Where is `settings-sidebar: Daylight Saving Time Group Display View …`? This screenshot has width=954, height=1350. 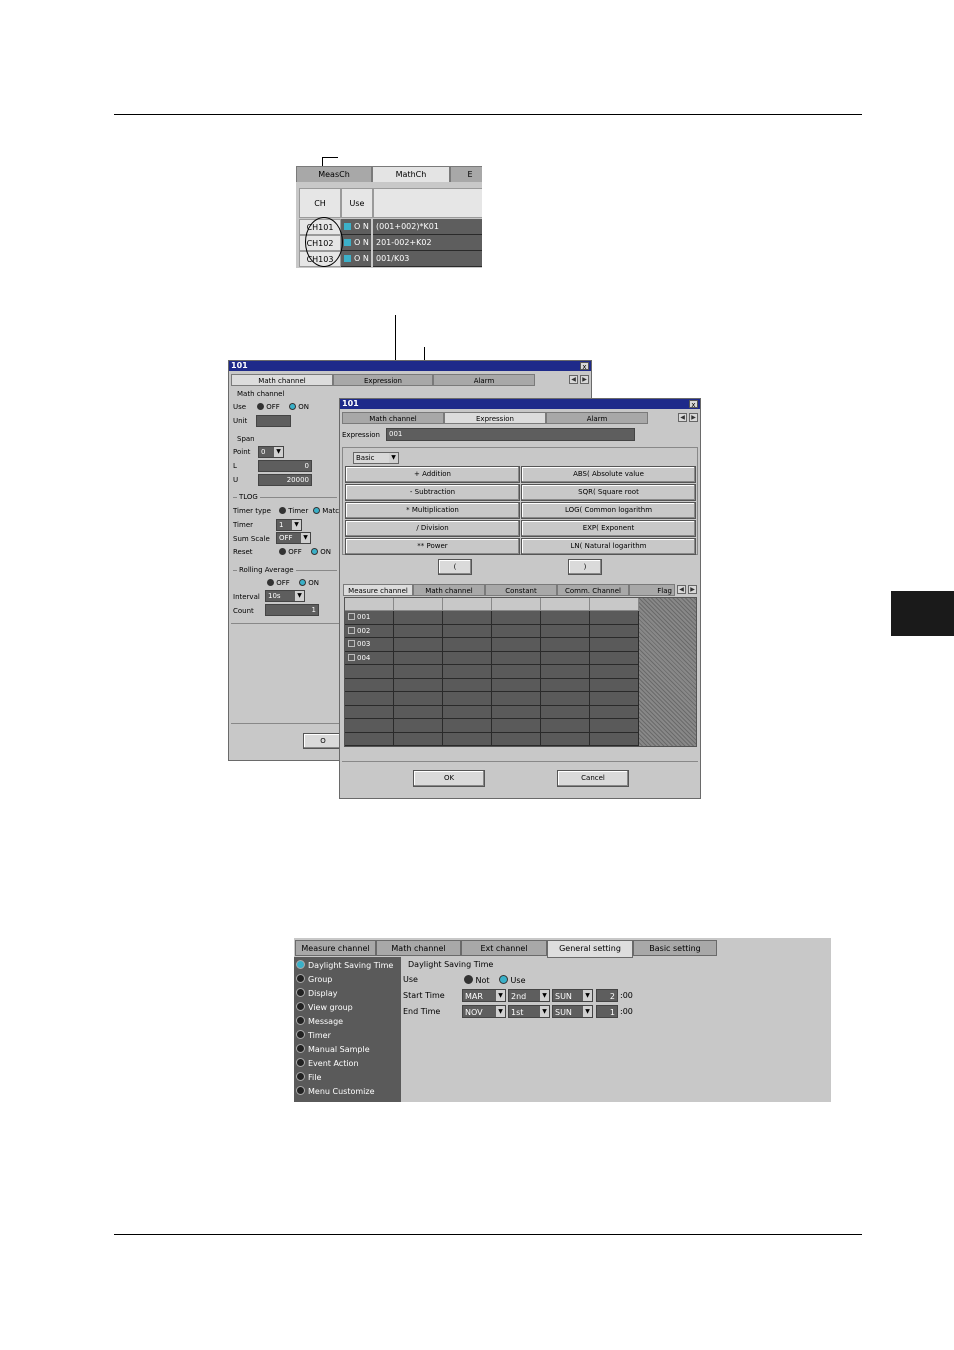
settings-sidebar: Daylight Saving Time Group Display View … is located at coordinates (347, 1029).